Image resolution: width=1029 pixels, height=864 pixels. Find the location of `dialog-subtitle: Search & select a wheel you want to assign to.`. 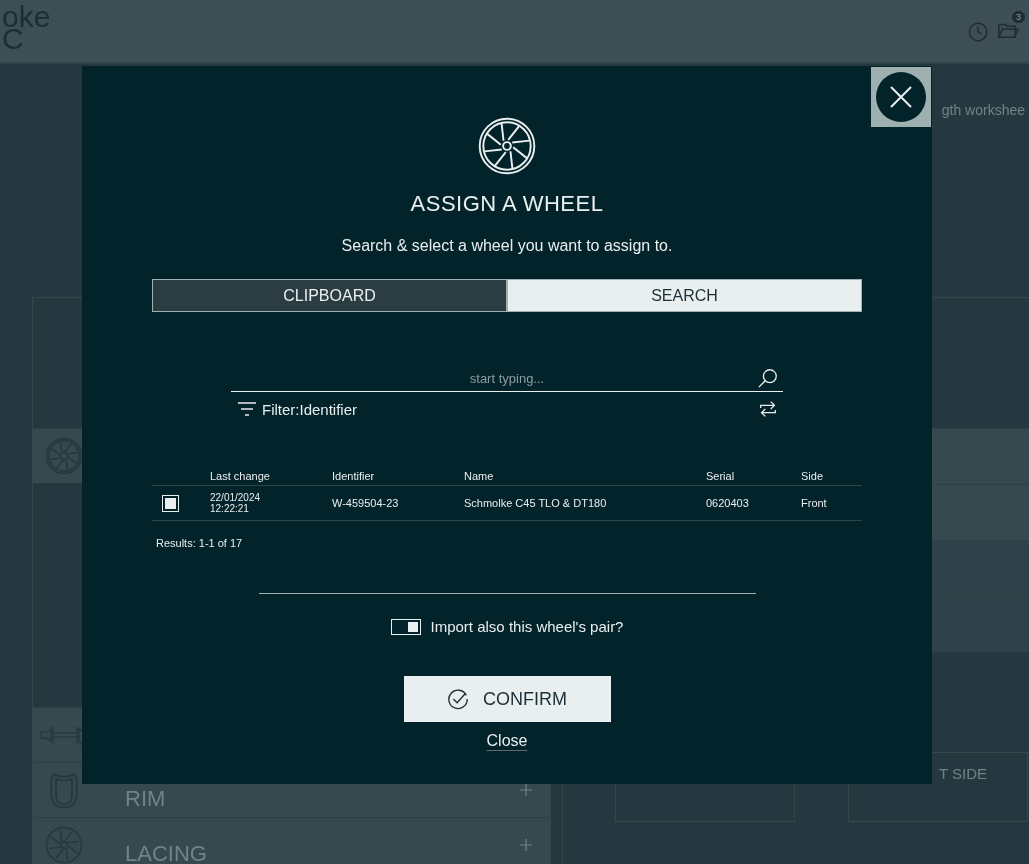

dialog-subtitle: Search & select a wheel you want to assign to. is located at coordinates (507, 246).